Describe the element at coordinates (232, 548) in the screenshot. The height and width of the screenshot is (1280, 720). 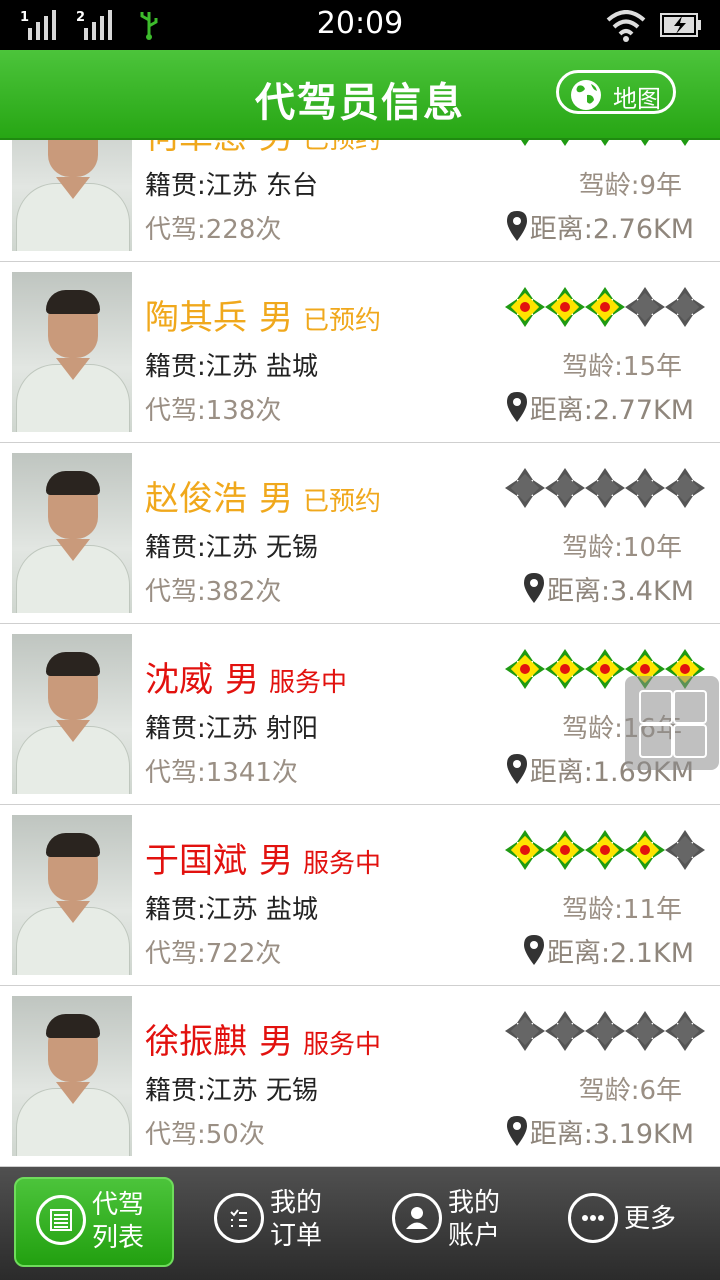
I see `driver-origin: 籍贯:江苏 无锡` at that location.